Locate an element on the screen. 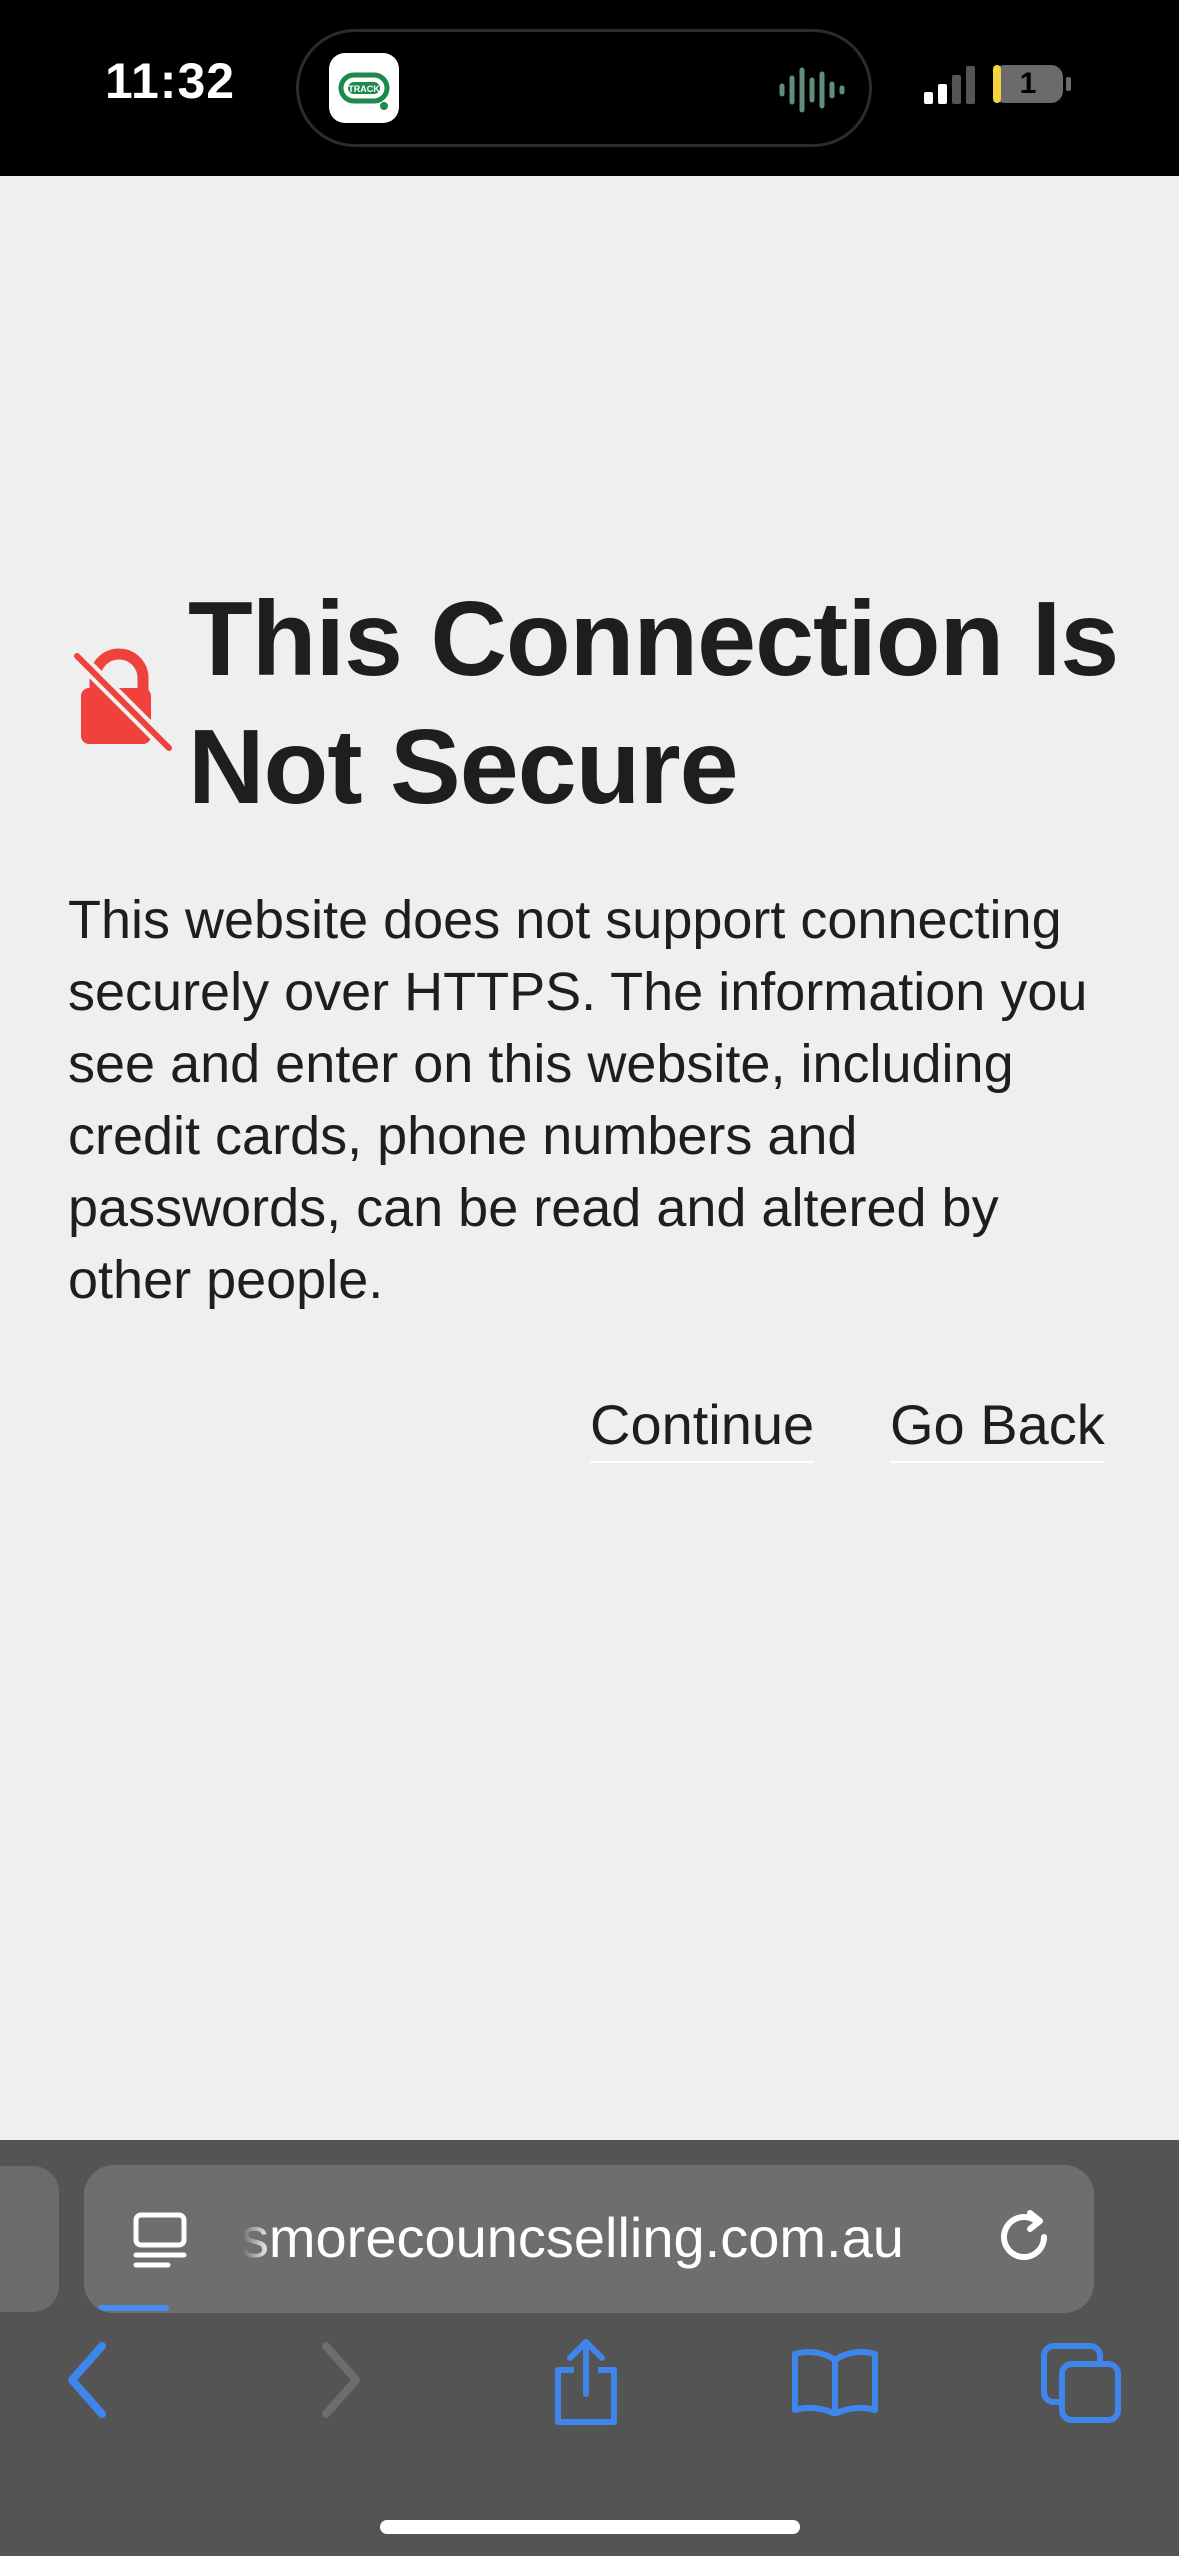 This screenshot has width=1179, height=2556. bookmarks-button is located at coordinates (835, 2381).